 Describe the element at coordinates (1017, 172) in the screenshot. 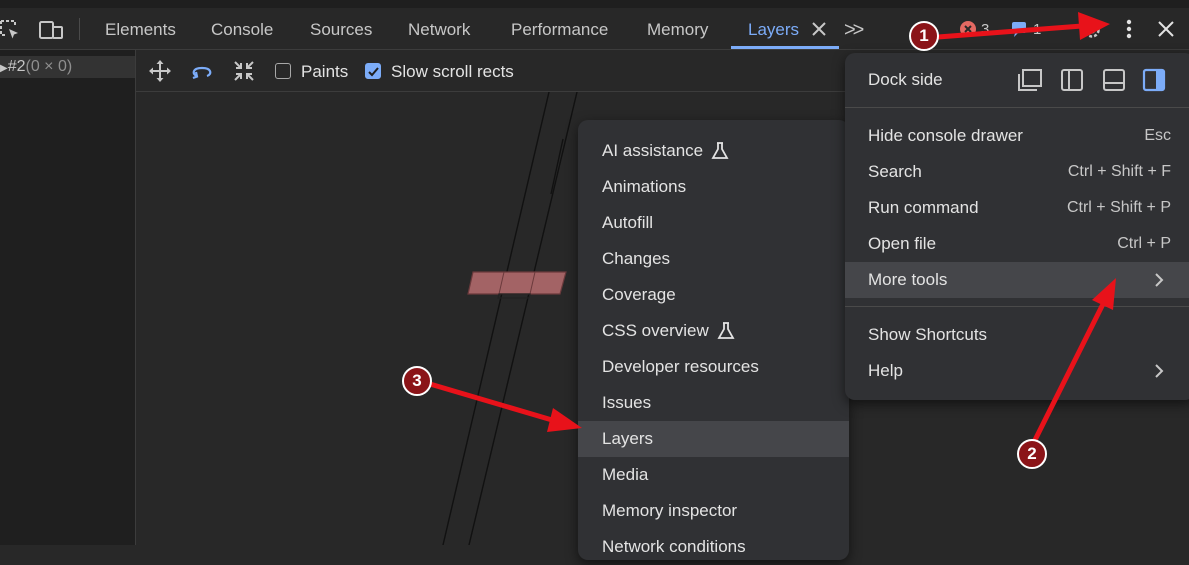

I see `menu-item-search: Search Ctrl + Shift + F` at that location.